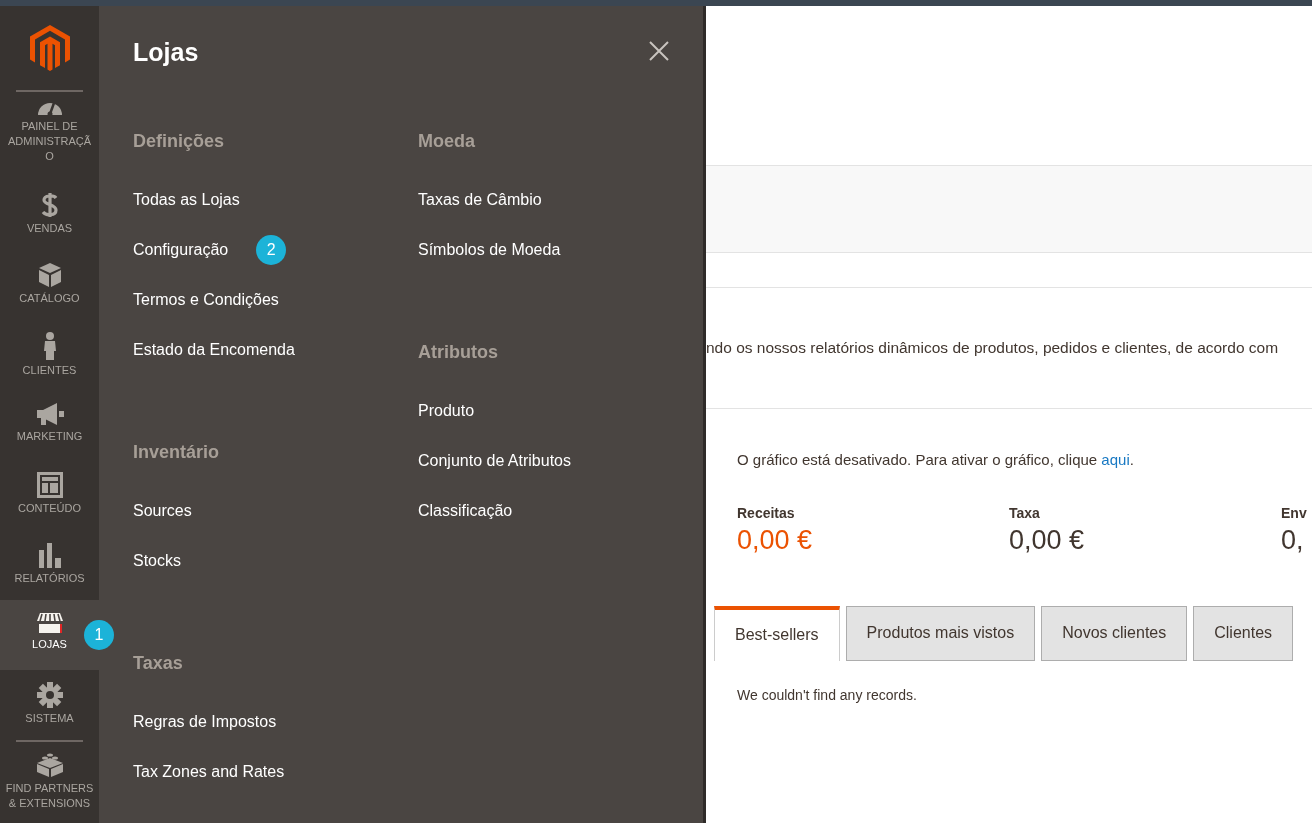 This screenshot has width=1312, height=823. What do you see at coordinates (49, 414) in the screenshot?
I see `megaphone-icon` at bounding box center [49, 414].